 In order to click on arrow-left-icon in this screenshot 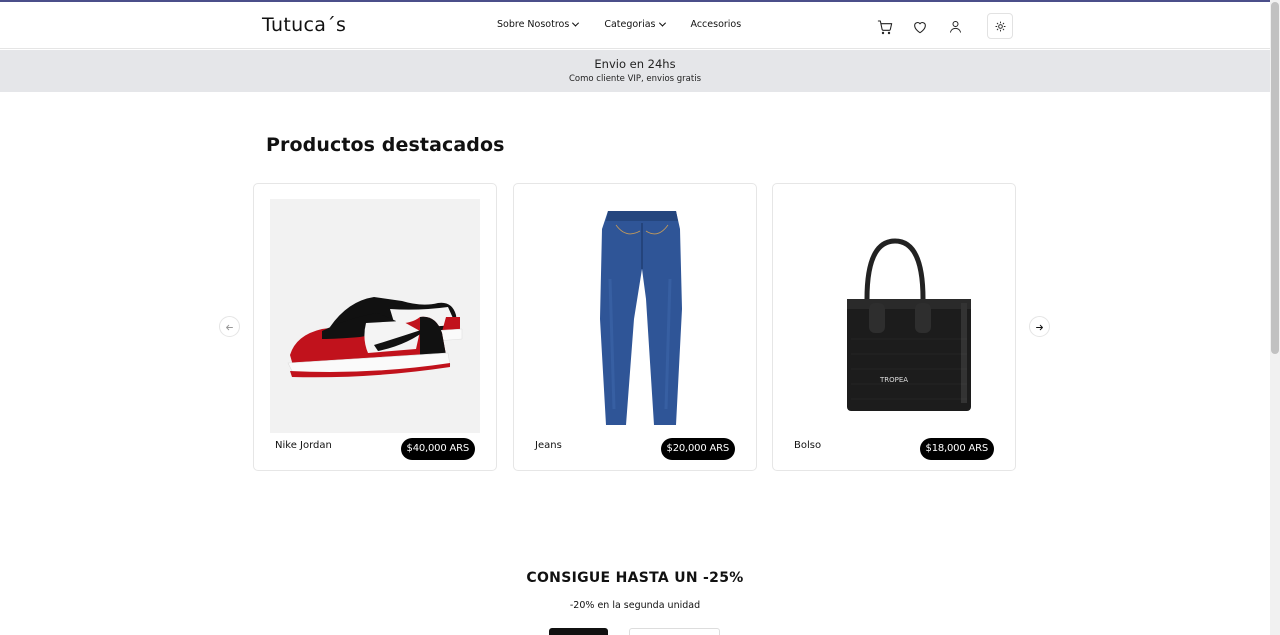, I will do `click(229, 326)`.